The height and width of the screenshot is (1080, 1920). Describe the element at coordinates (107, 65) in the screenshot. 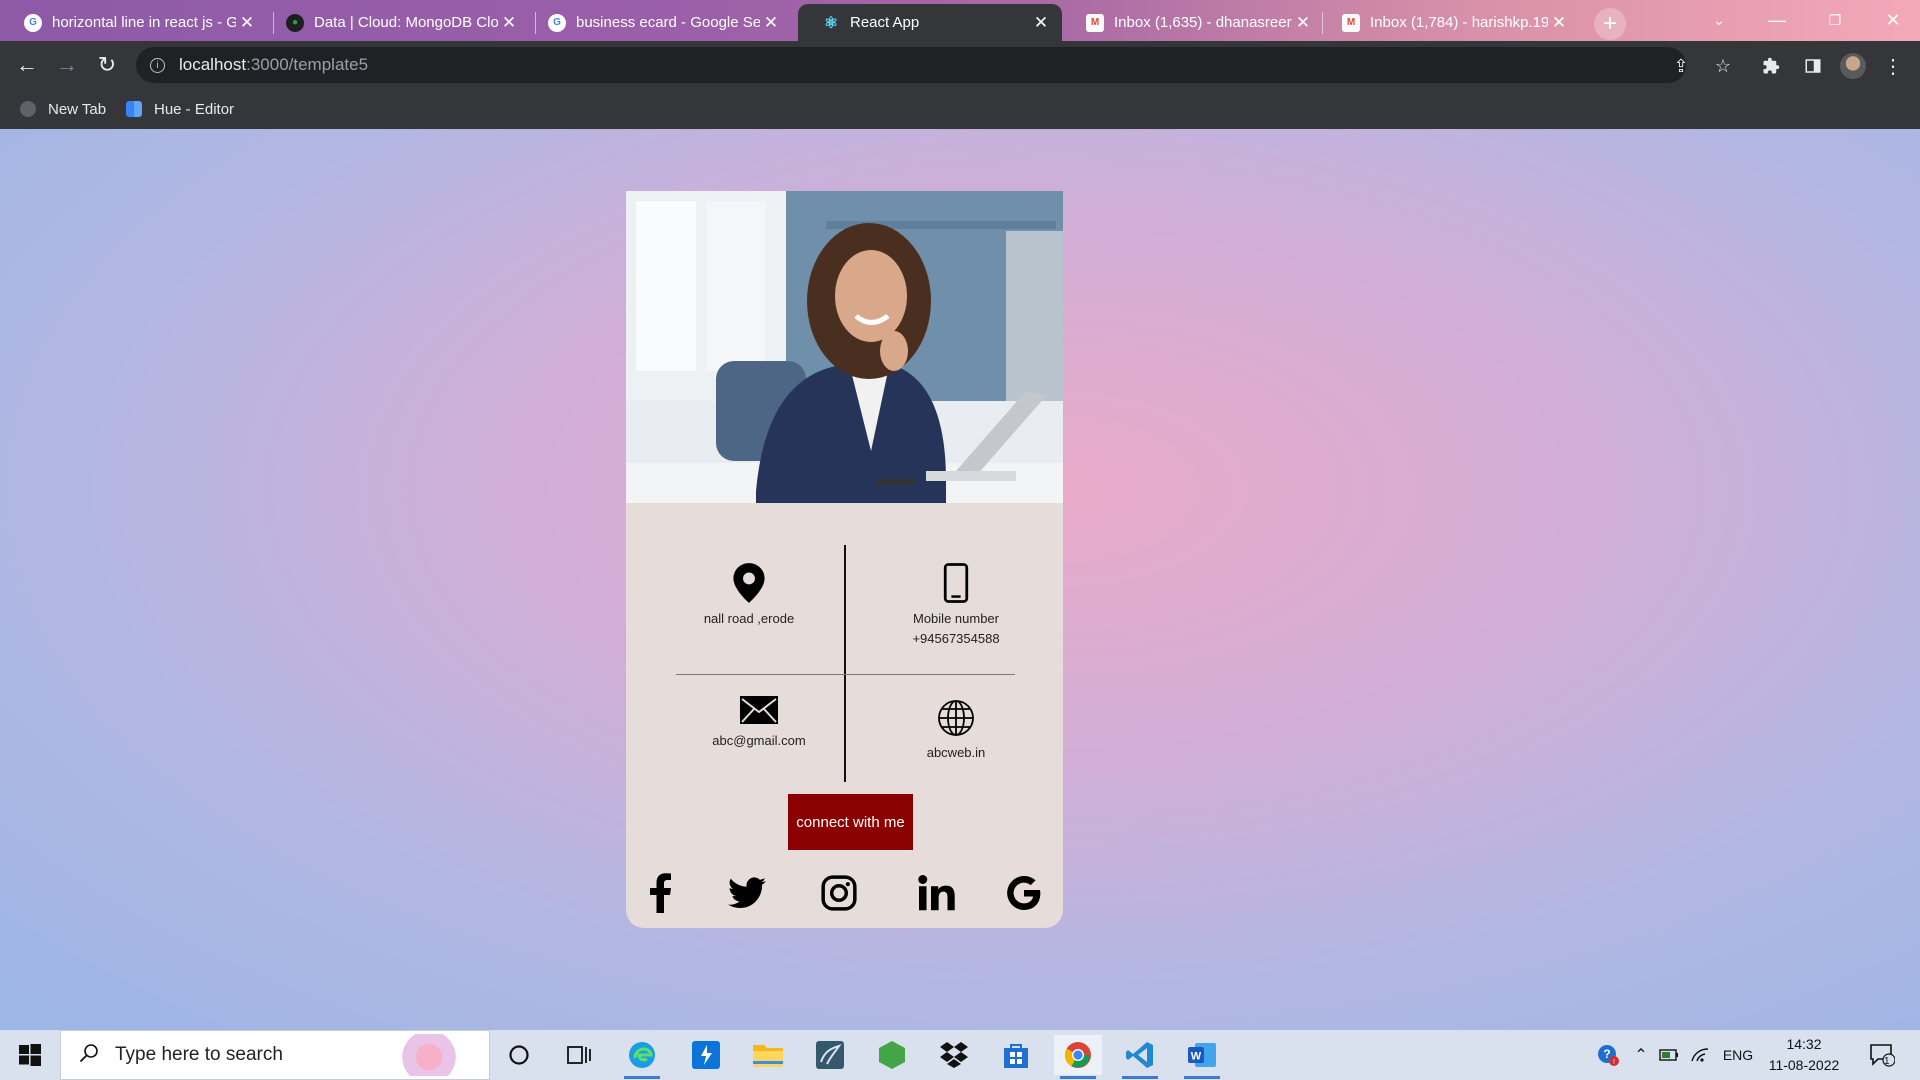

I see `reload-icon: ↻` at that location.